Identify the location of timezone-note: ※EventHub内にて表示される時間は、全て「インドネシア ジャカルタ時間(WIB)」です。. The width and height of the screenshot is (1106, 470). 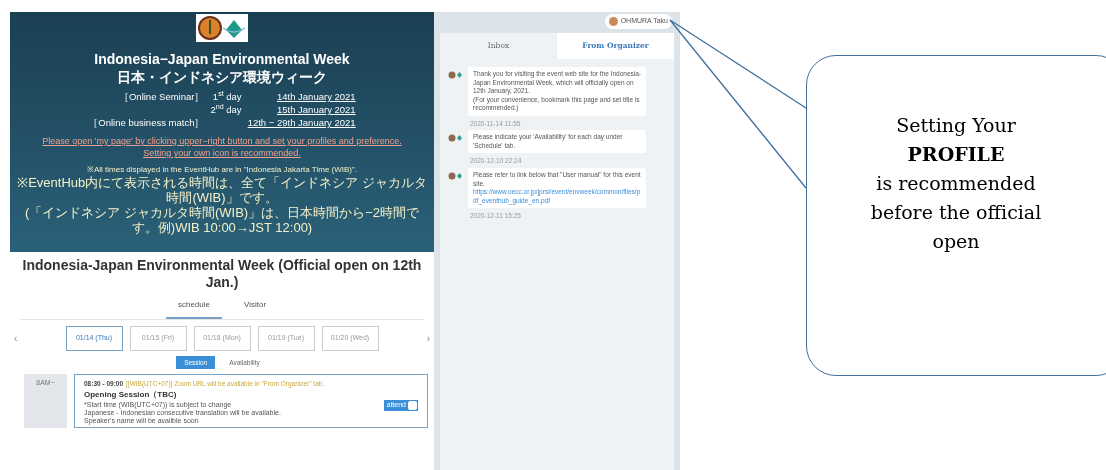
(222, 190).